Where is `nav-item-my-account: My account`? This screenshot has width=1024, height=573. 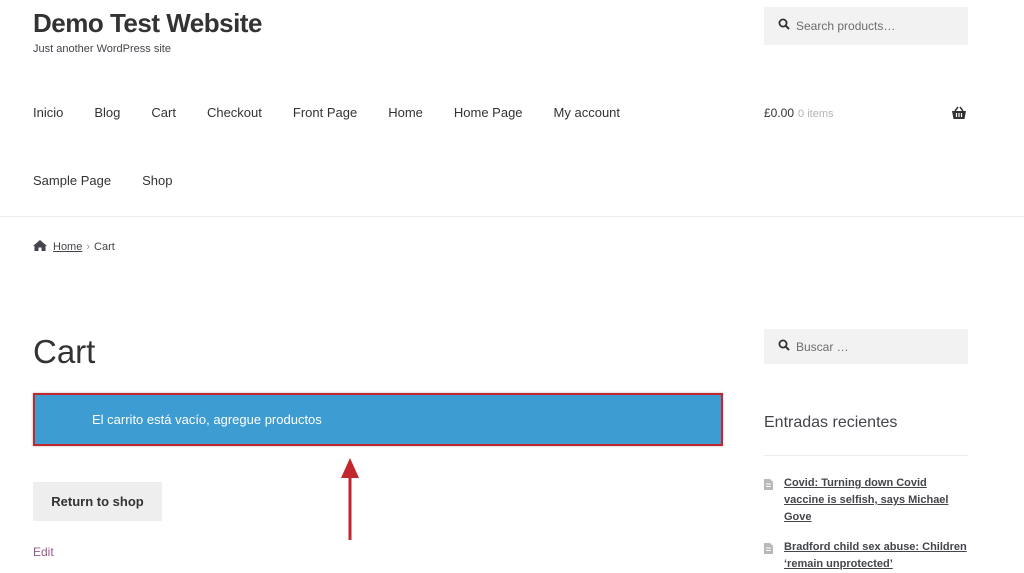
nav-item-my-account: My account is located at coordinates (587, 112).